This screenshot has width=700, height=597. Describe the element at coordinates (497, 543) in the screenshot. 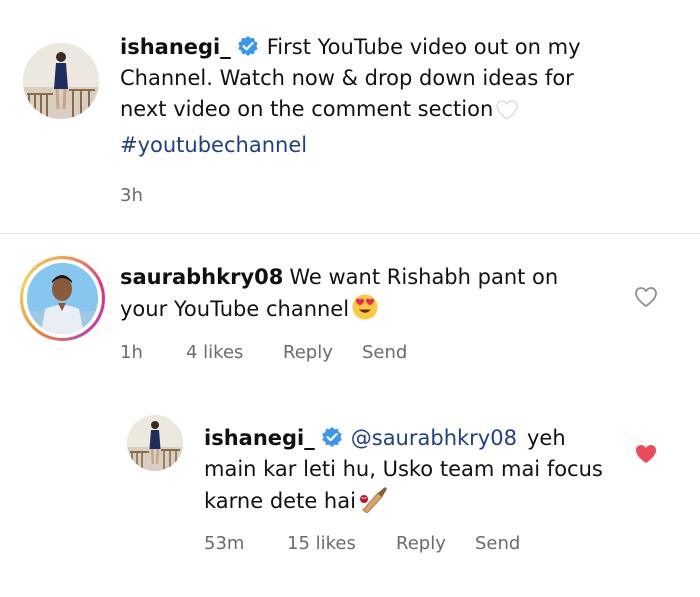

I see `reply-send-button: Send` at that location.